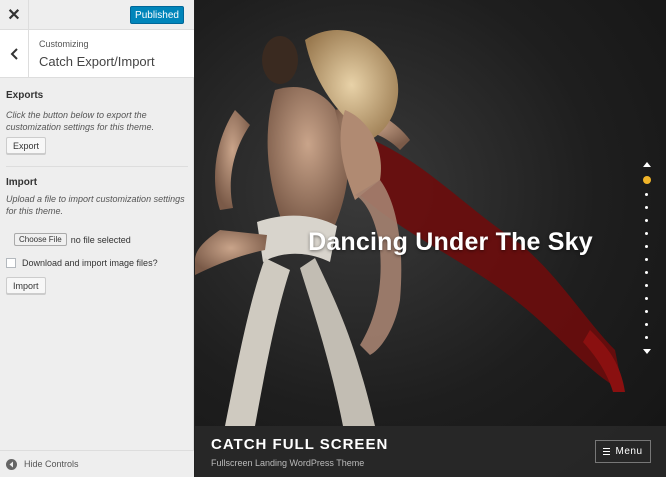  I want to click on back-button, so click(14, 53).